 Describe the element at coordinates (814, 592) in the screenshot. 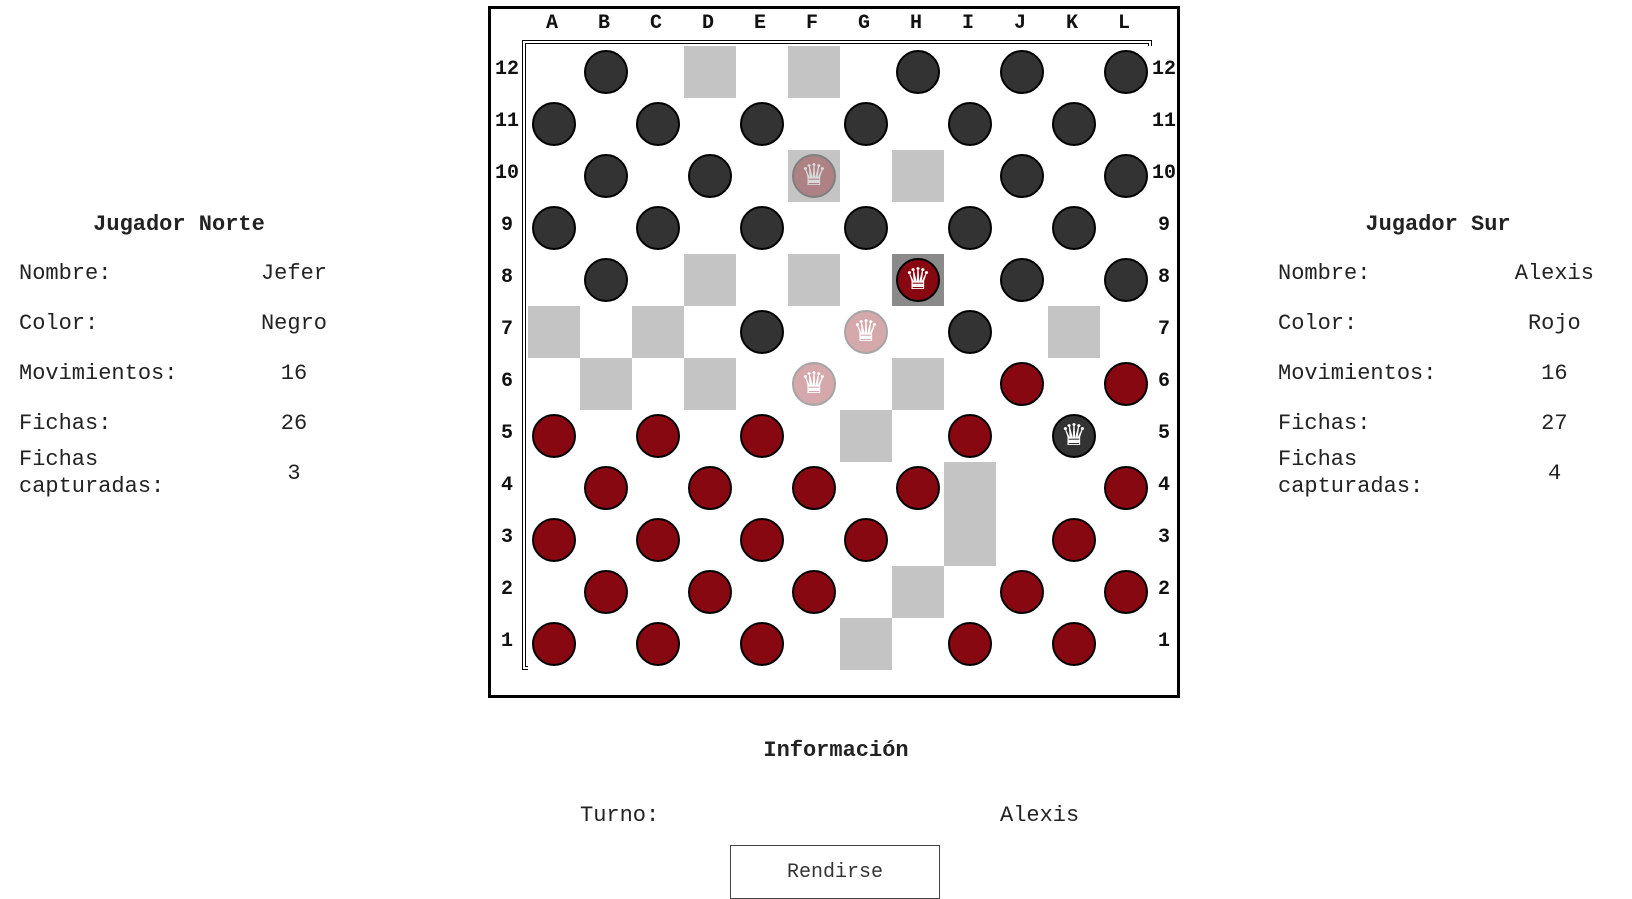

I see `piece-red-f2` at that location.